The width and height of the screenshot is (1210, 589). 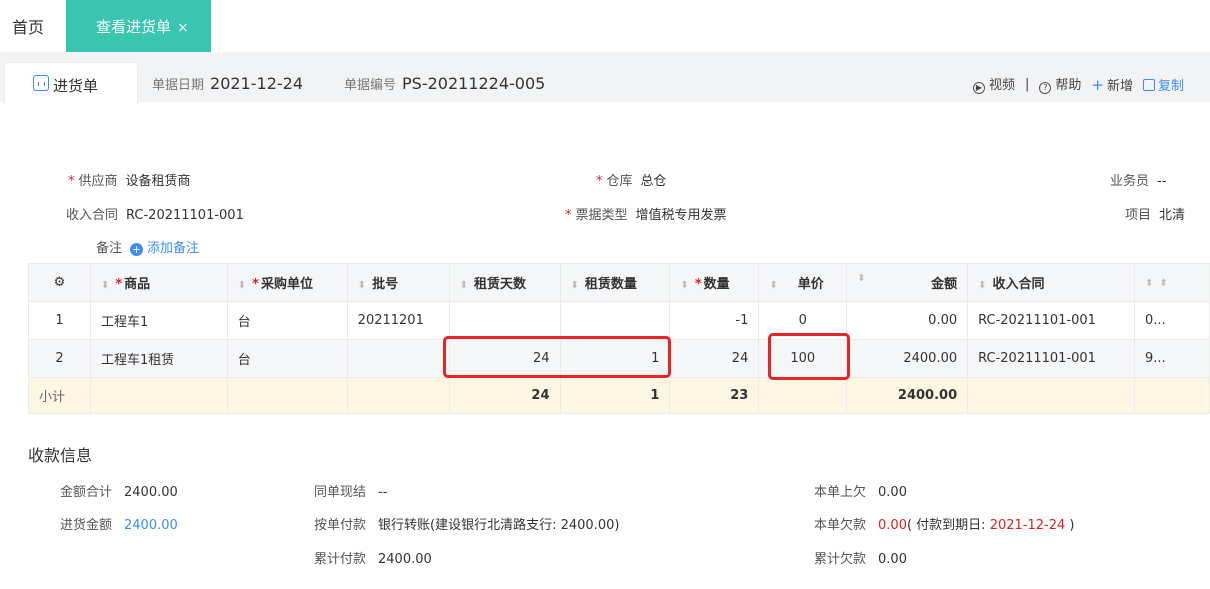 What do you see at coordinates (119, 492) in the screenshot?
I see `total-amount: 金额合计 2400.00` at bounding box center [119, 492].